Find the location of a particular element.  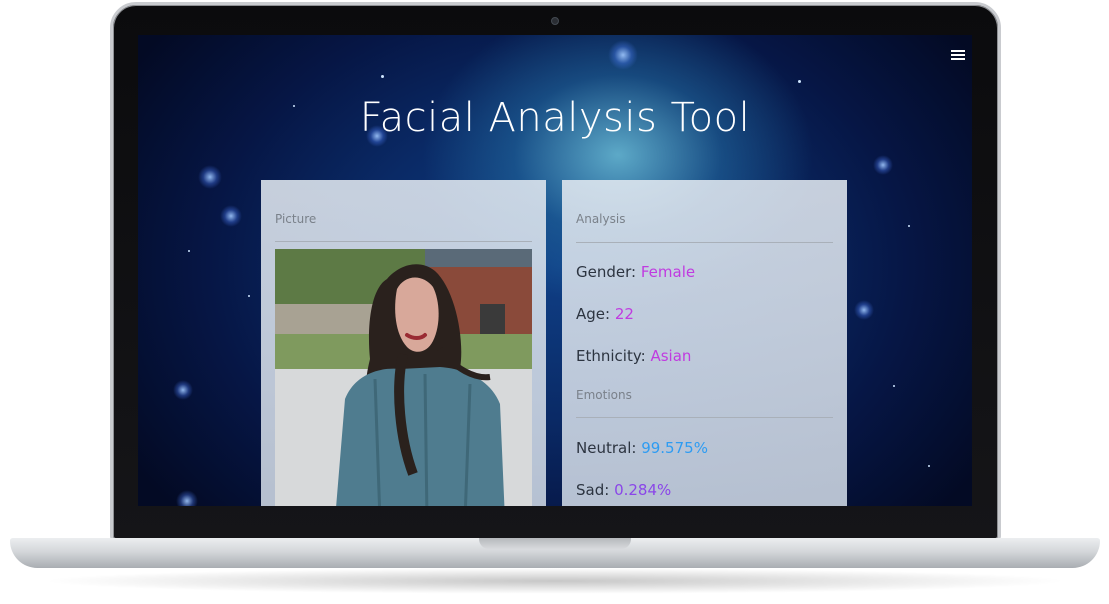

emotion-row-neutral: Neutral: 99.575% is located at coordinates (642, 448).